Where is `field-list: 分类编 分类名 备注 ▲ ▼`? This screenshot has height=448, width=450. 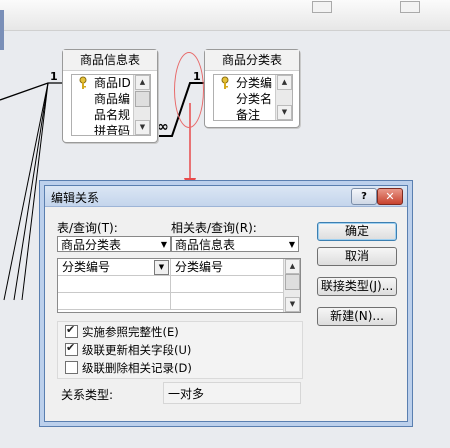 field-list: 分类编 分类名 备注 ▲ ▼ is located at coordinates (253, 97).